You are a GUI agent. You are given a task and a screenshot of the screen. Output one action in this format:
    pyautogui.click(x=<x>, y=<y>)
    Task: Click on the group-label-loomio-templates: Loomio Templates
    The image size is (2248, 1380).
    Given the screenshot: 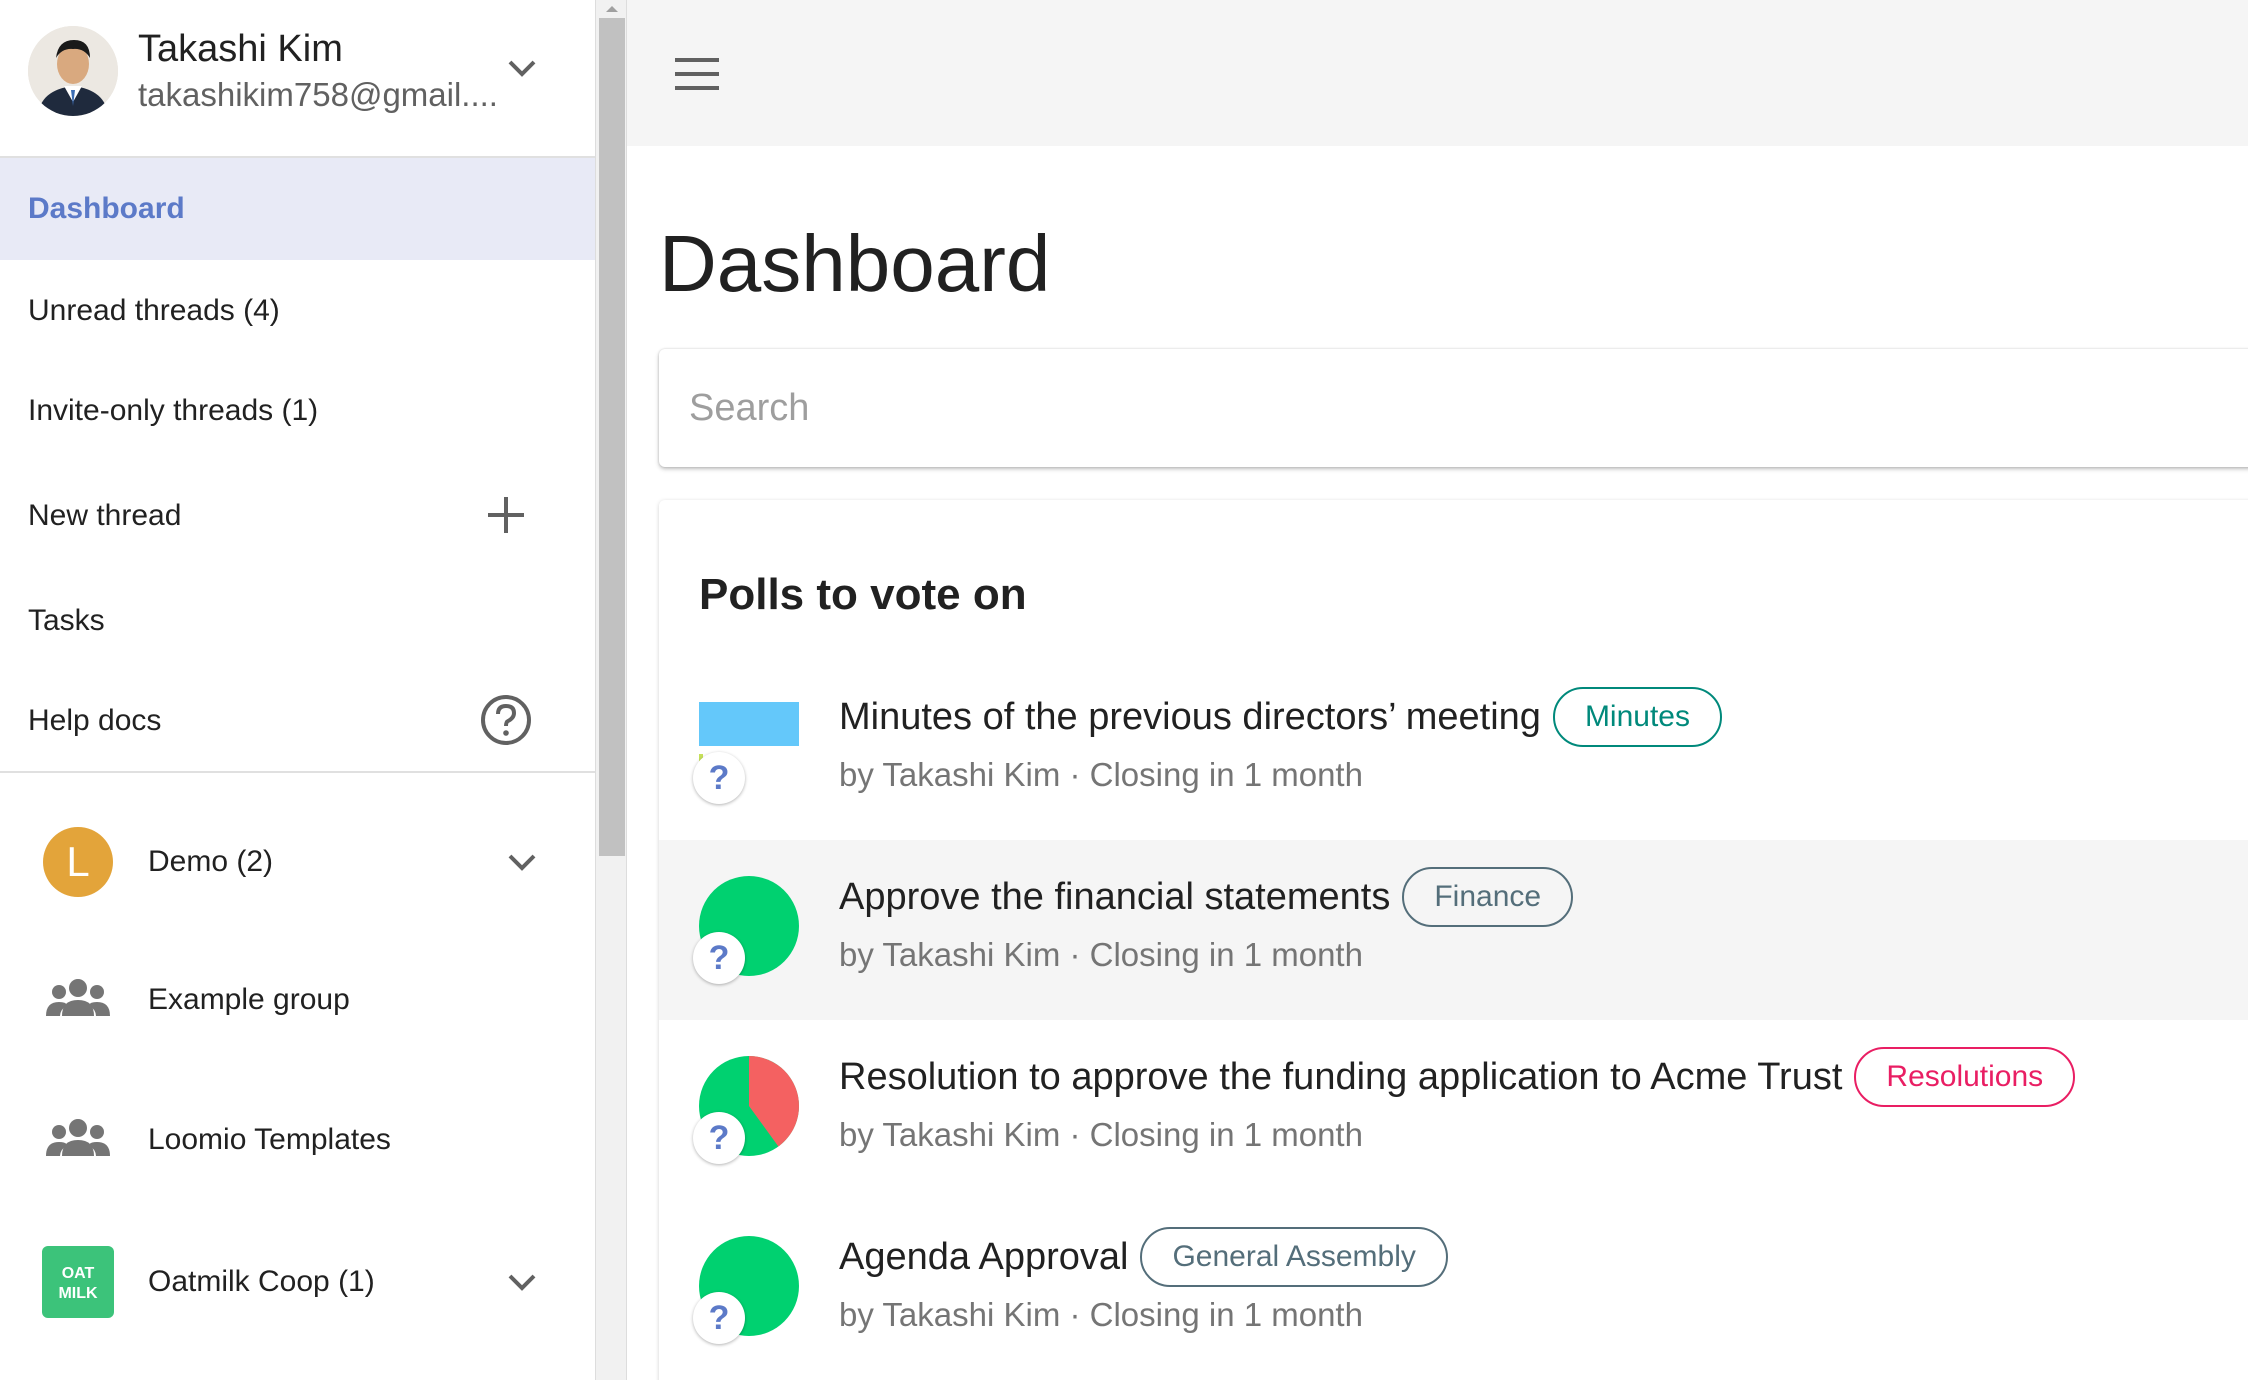 What is the action you would take?
    pyautogui.click(x=269, y=1139)
    